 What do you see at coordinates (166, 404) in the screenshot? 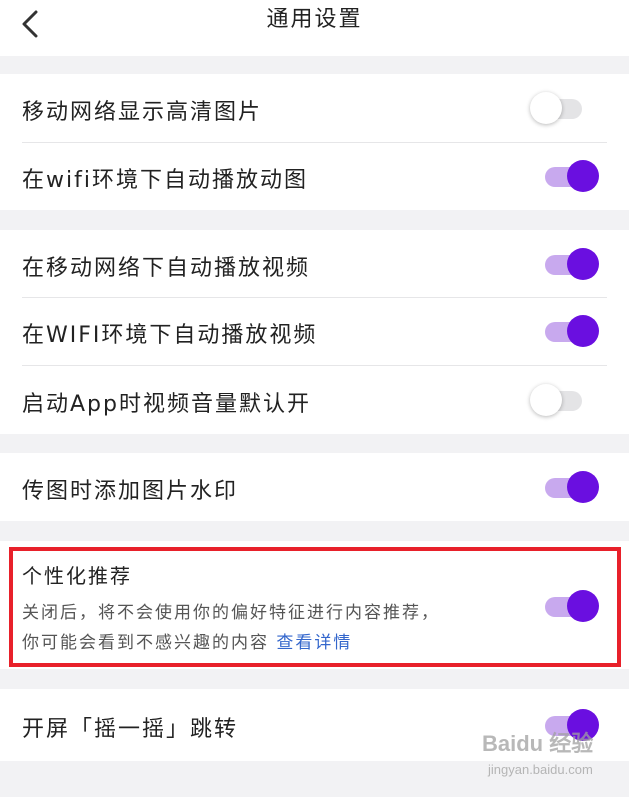
I see `setting-label: 启动App时视频音量默认开` at bounding box center [166, 404].